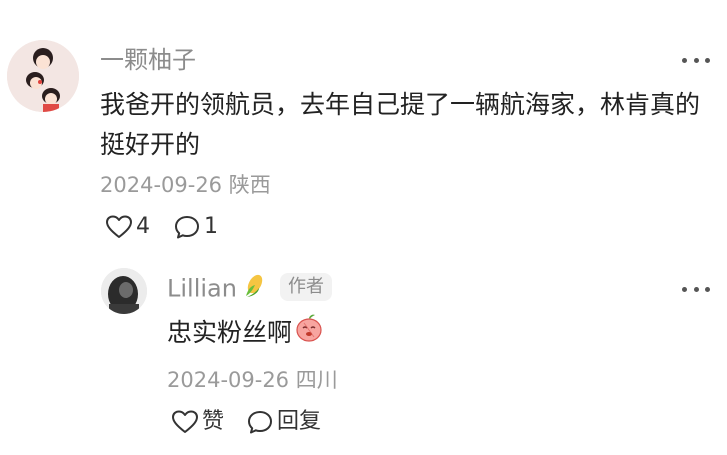  Describe the element at coordinates (696, 60) in the screenshot. I see `more-options-icon` at that location.